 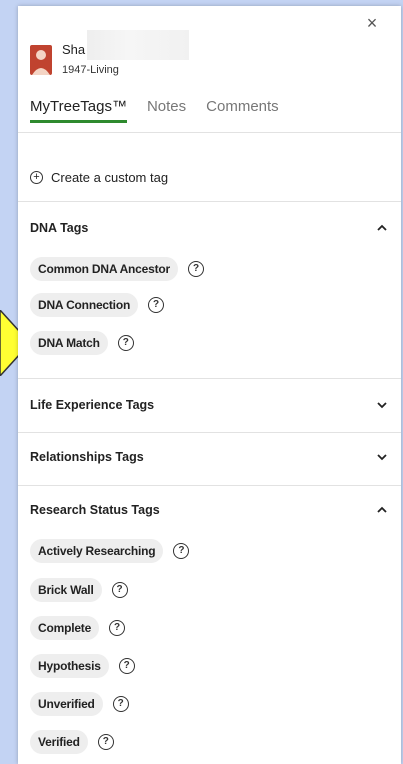 What do you see at coordinates (138, 45) in the screenshot?
I see `redacted-name` at bounding box center [138, 45].